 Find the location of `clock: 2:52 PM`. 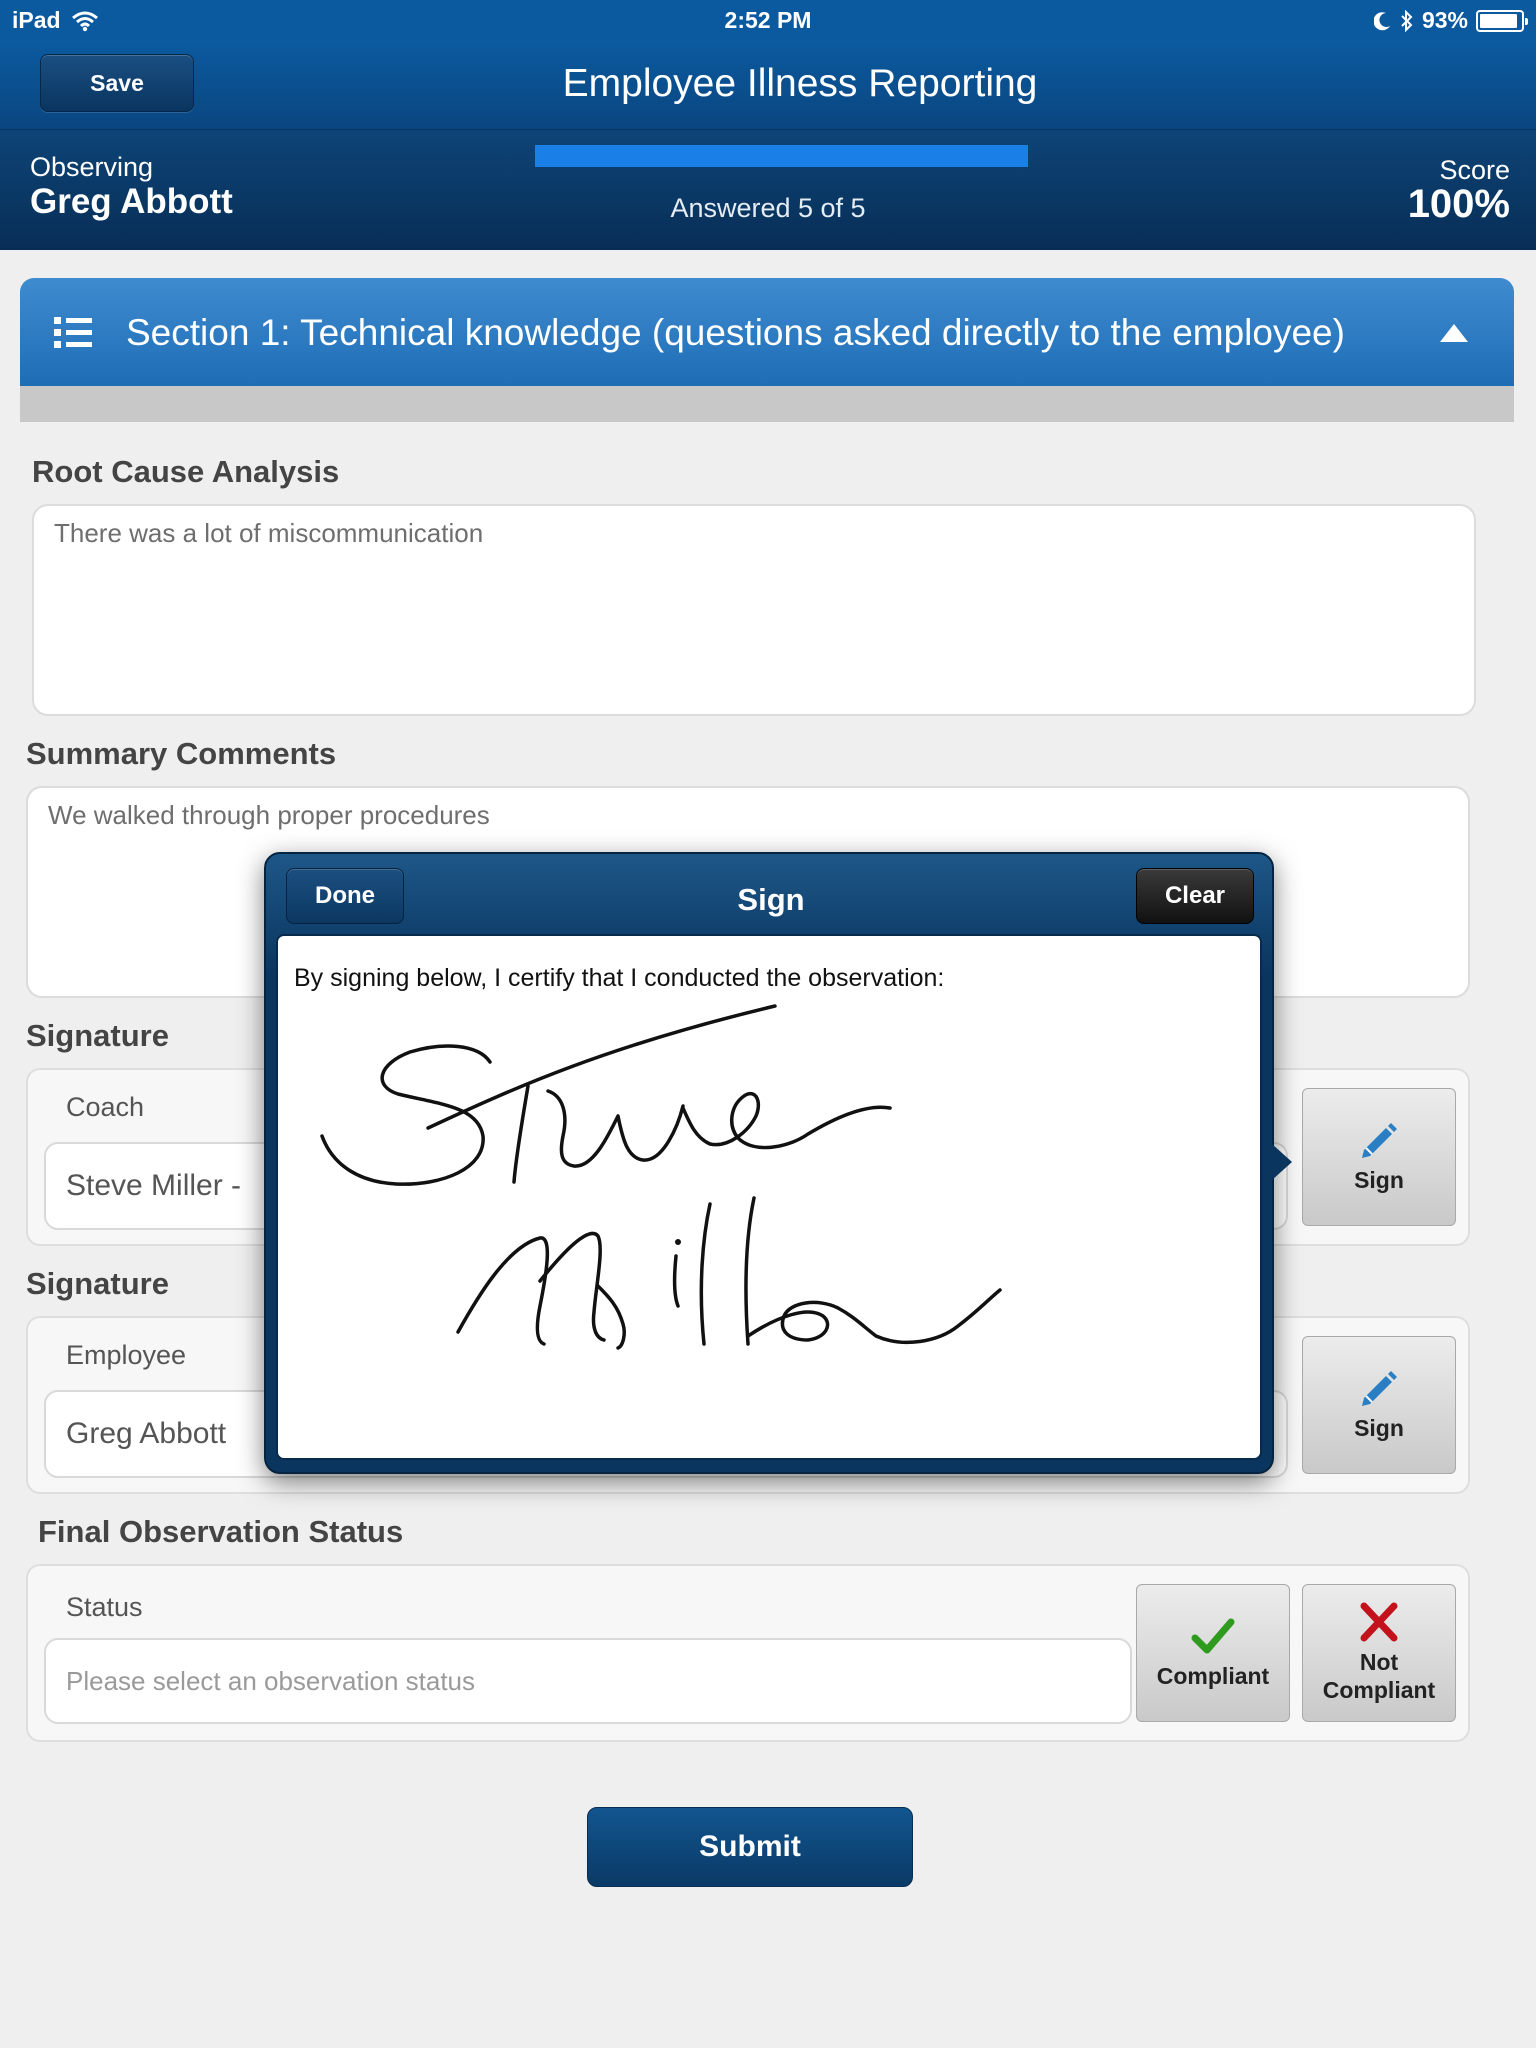

clock: 2:52 PM is located at coordinates (768, 20).